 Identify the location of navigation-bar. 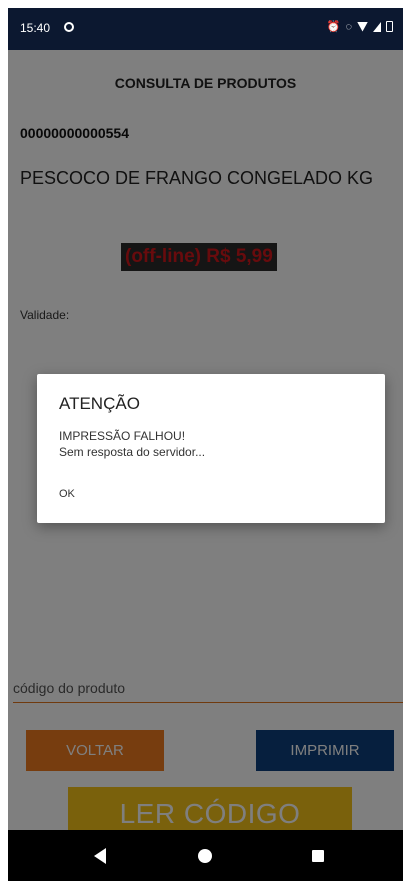
(205, 855).